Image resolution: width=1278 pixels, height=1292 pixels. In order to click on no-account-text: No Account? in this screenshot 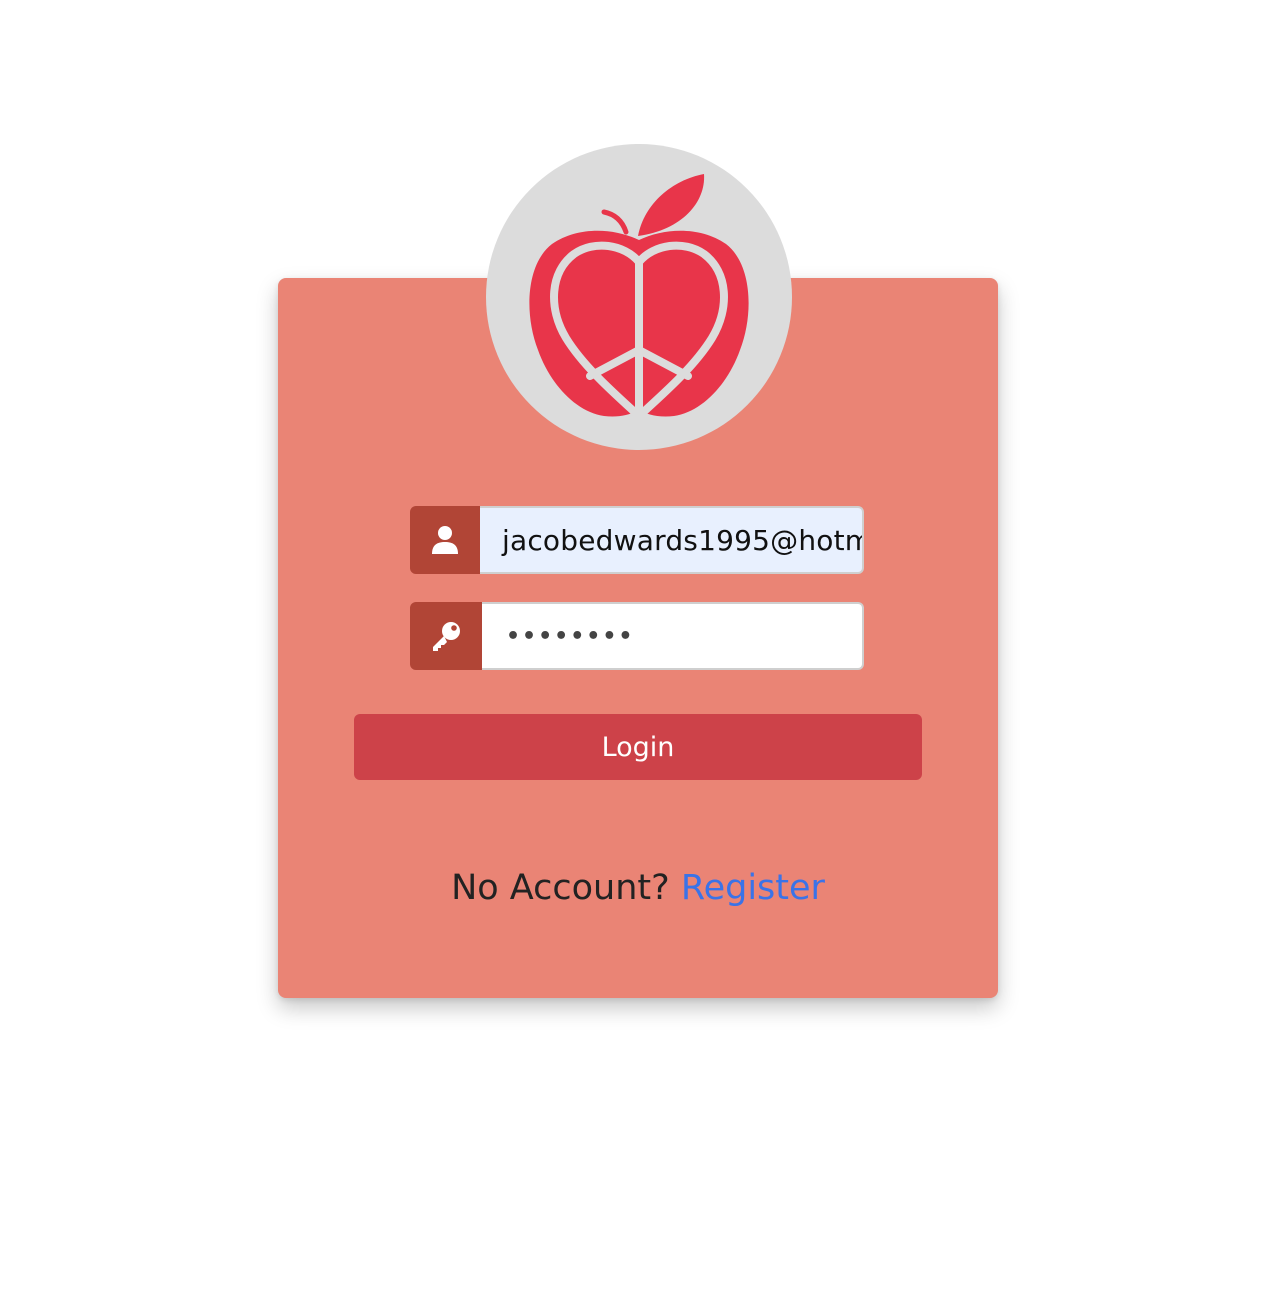, I will do `click(560, 888)`.